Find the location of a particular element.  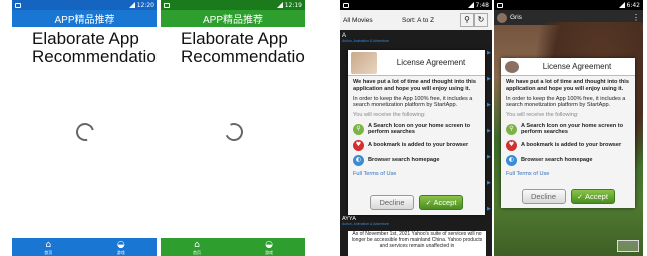

status-bar: 12:19 is located at coordinates (233, 5).